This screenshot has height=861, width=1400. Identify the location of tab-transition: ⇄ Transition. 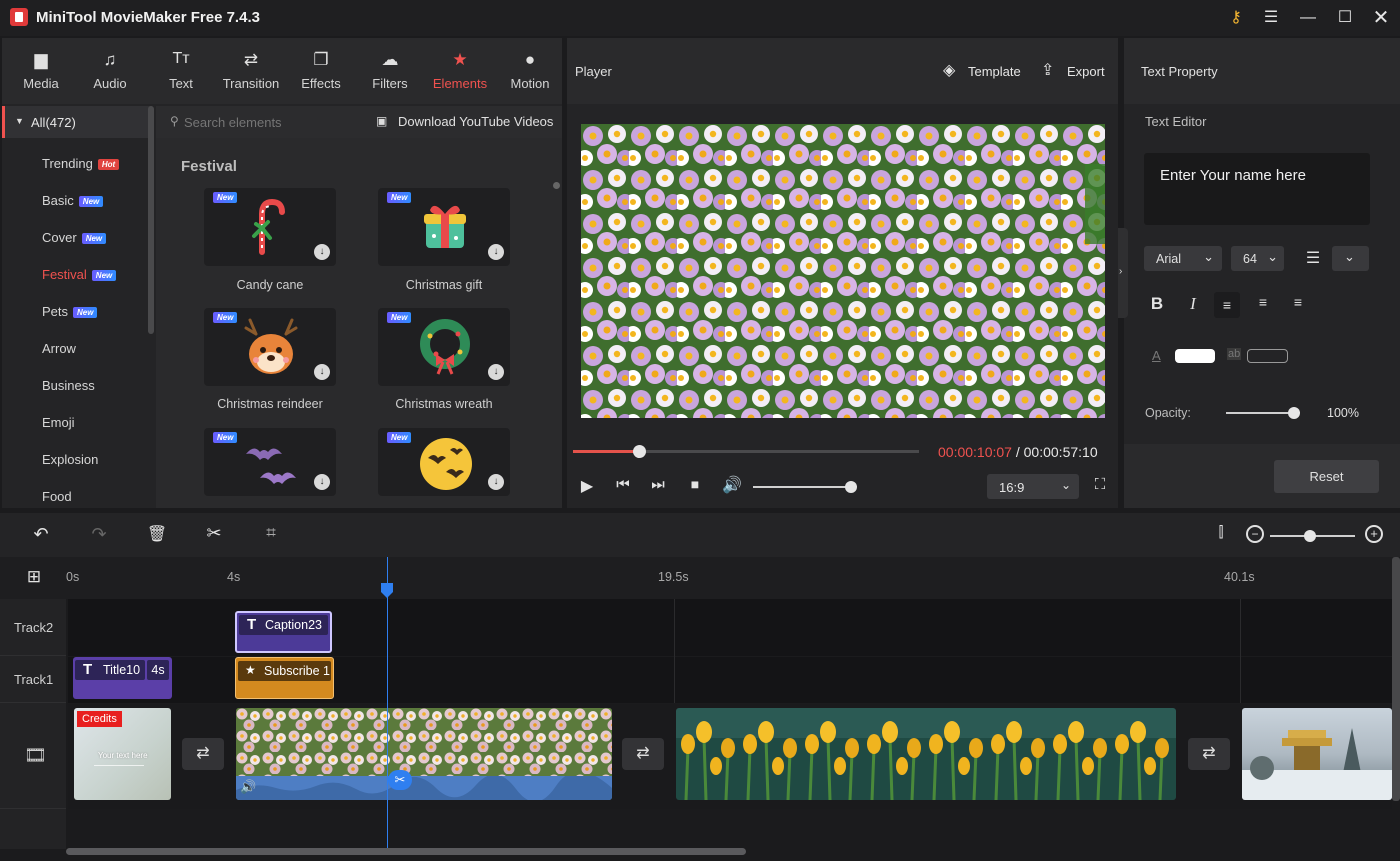
(251, 71).